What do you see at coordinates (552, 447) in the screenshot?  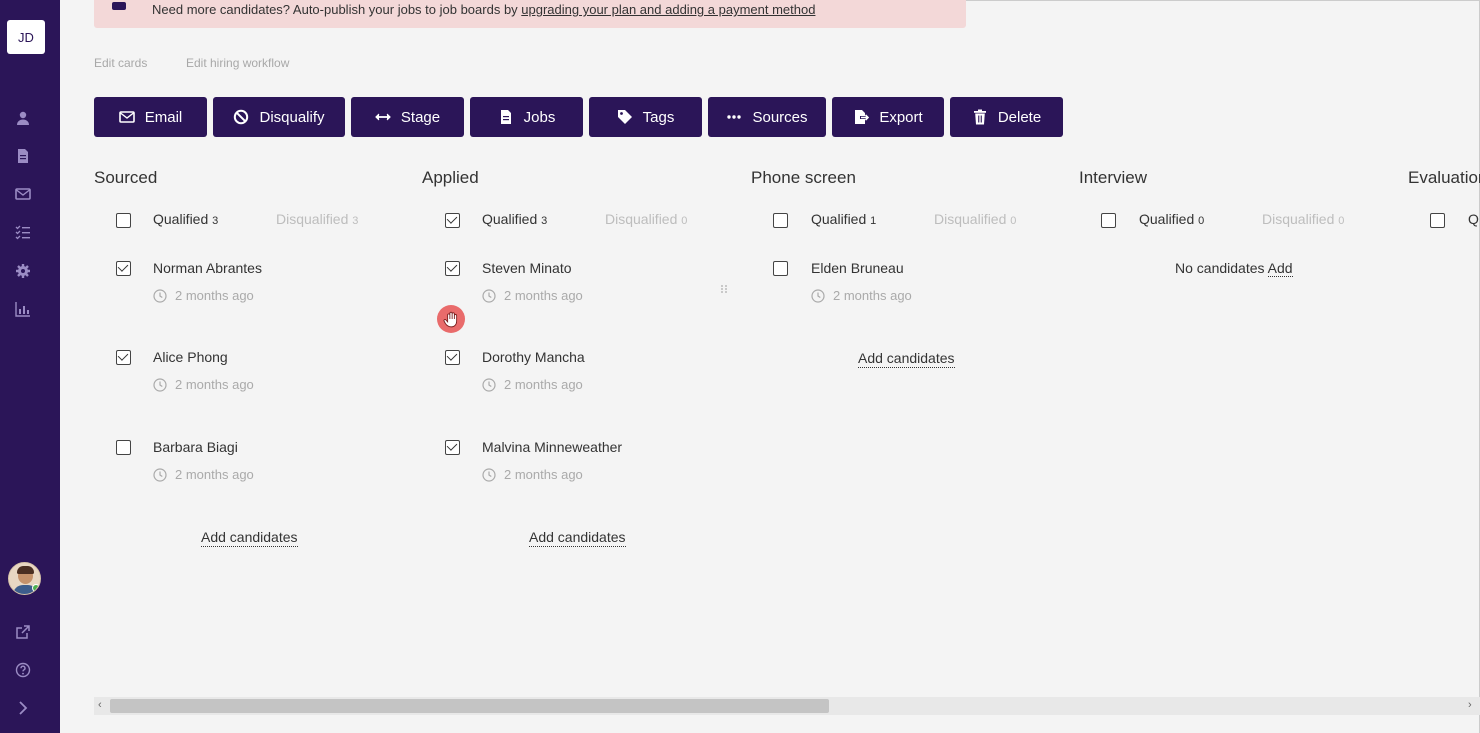 I see `candidate-name: Malvina Minneweather` at bounding box center [552, 447].